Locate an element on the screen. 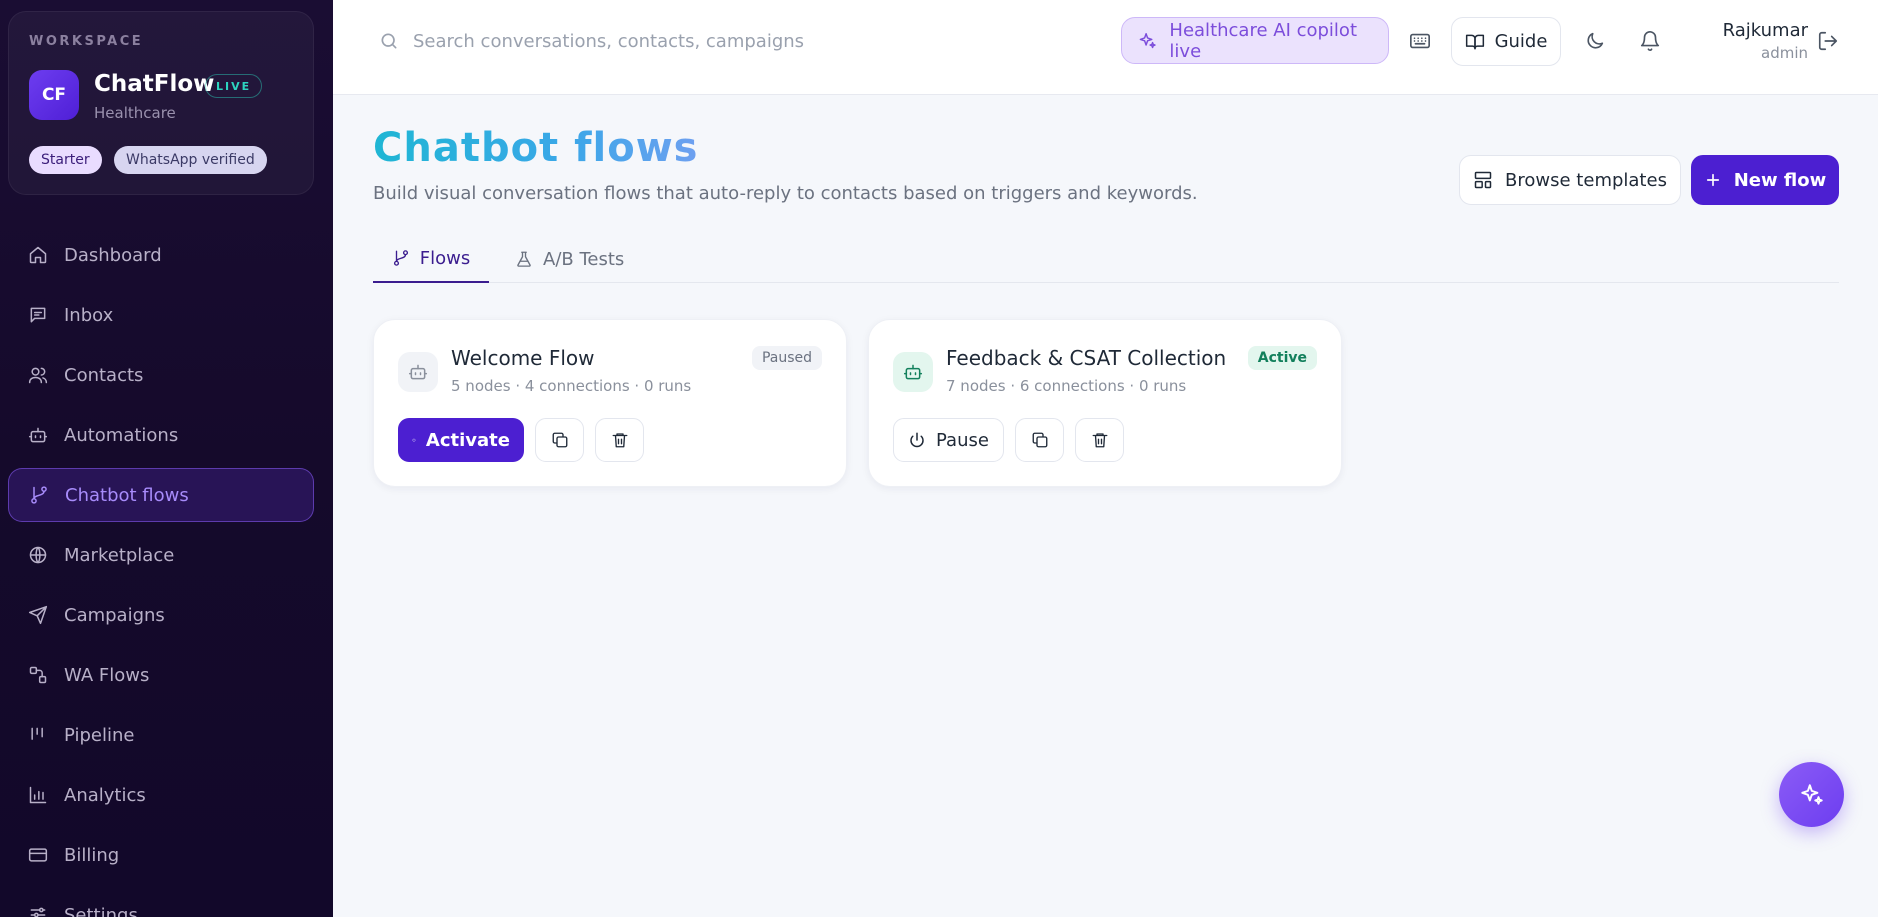 The image size is (1878, 917). sidebar-item-automations: Automations is located at coordinates (161, 435).